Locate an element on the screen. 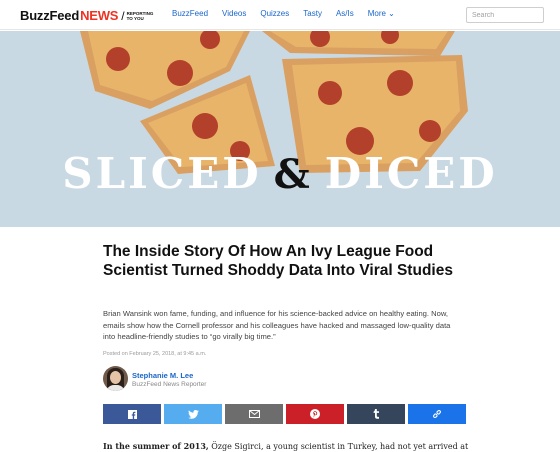  hero-title: SLICED & DICED is located at coordinates (280, 173).